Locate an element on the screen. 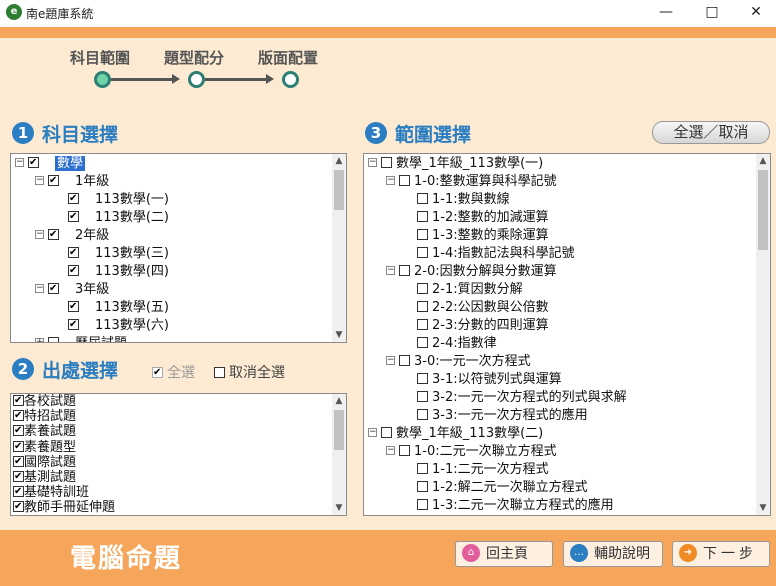 The height and width of the screenshot is (586, 776). deselect-all-sources: 取消全選 is located at coordinates (249, 372).